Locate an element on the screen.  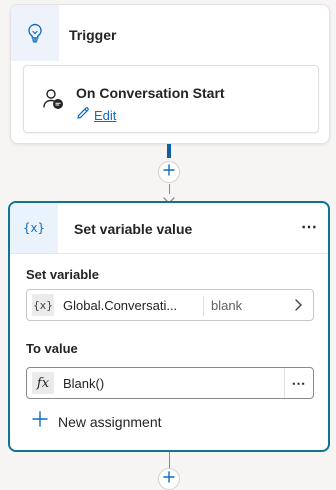
to-value-label: To value is located at coordinates (52, 348).